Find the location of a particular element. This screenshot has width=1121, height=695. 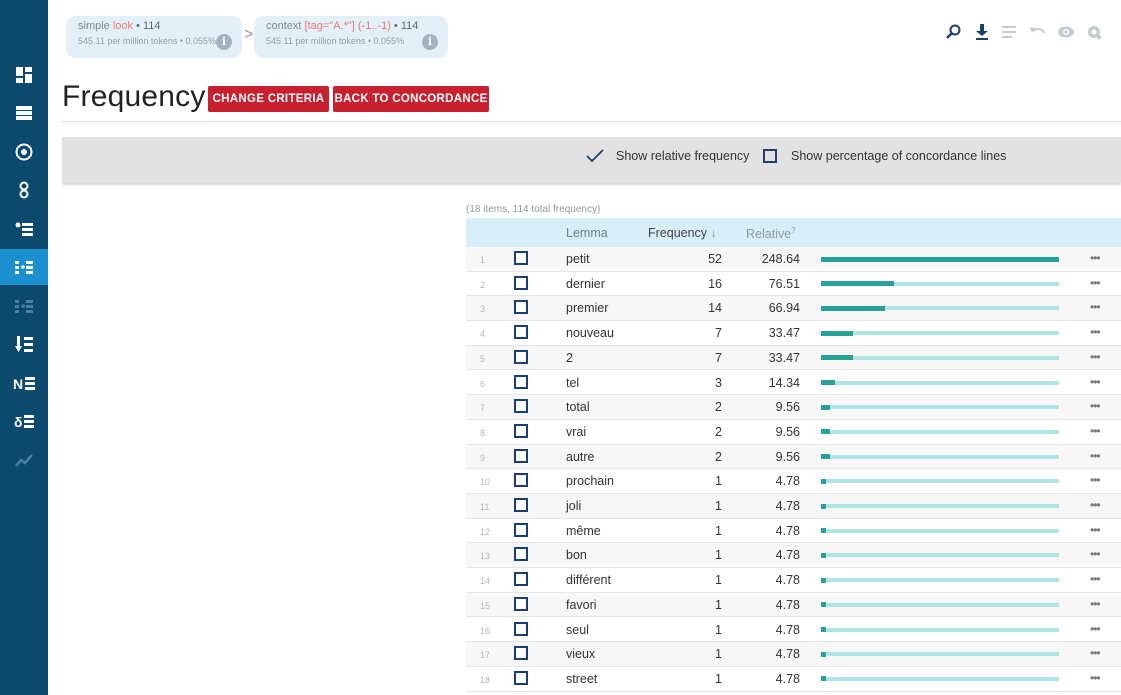

table-row: 15 favori 1 4.78 ••• is located at coordinates (793, 605).